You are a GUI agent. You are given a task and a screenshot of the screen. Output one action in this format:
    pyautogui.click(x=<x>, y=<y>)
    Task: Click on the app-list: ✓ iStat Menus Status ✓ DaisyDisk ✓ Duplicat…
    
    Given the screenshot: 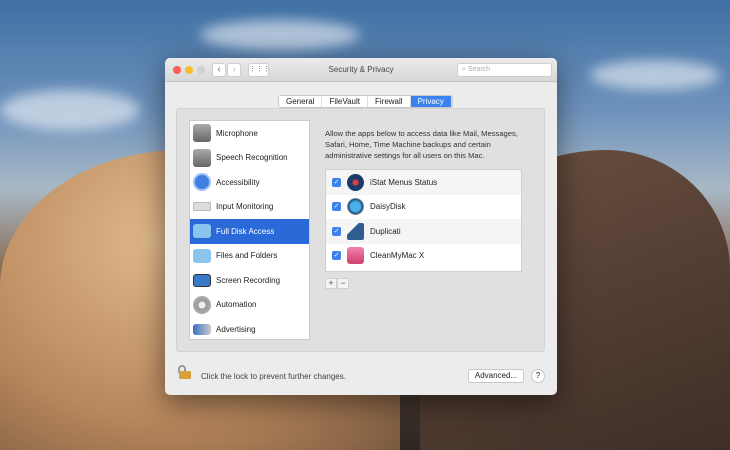 What is the action you would take?
    pyautogui.click(x=423, y=220)
    